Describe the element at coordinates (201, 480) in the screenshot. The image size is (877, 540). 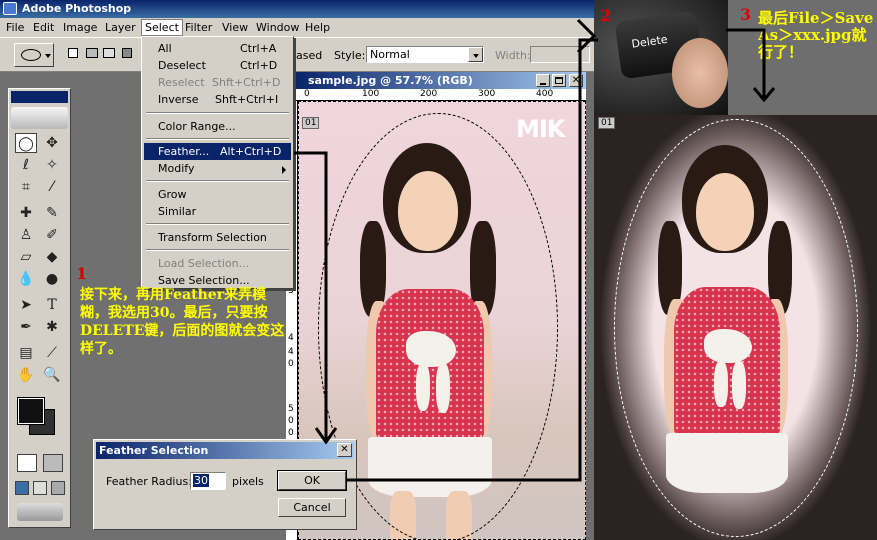
I see `feather-radius-value: 30` at that location.